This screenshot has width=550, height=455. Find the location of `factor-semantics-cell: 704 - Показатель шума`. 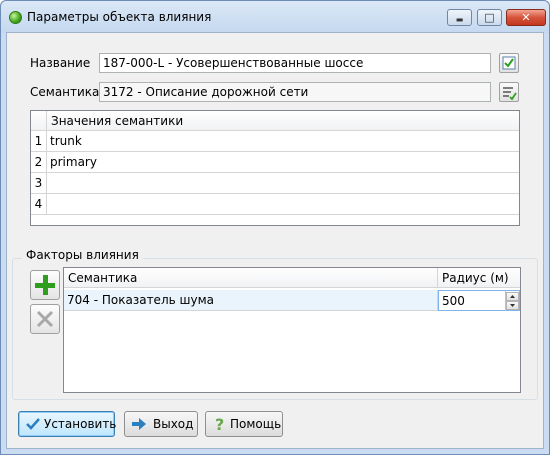

factor-semantics-cell: 704 - Показатель шума is located at coordinates (251, 300).